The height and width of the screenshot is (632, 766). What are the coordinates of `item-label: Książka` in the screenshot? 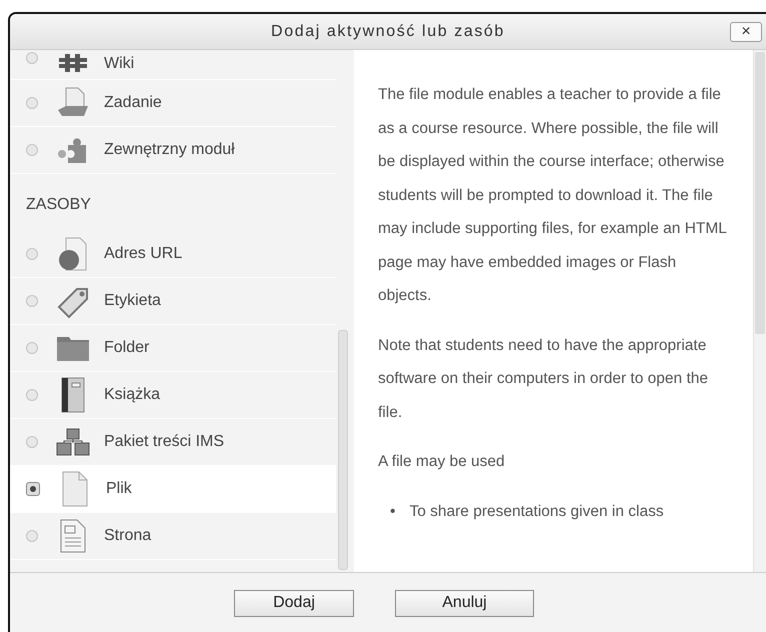 It's located at (132, 395).